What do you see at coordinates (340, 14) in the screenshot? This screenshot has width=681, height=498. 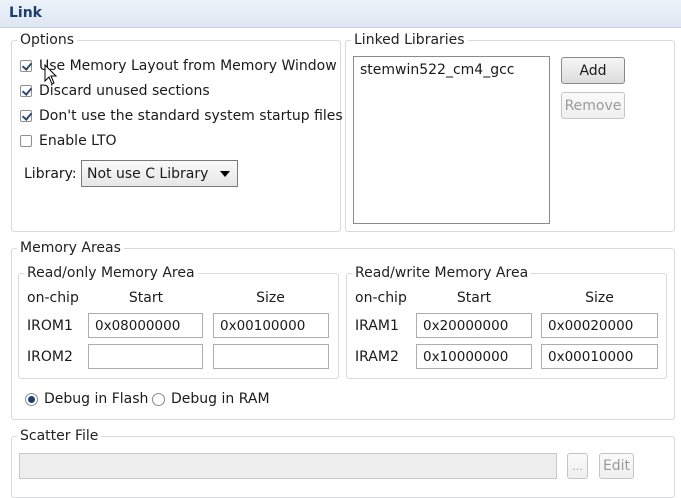 I see `section-header: Link` at bounding box center [340, 14].